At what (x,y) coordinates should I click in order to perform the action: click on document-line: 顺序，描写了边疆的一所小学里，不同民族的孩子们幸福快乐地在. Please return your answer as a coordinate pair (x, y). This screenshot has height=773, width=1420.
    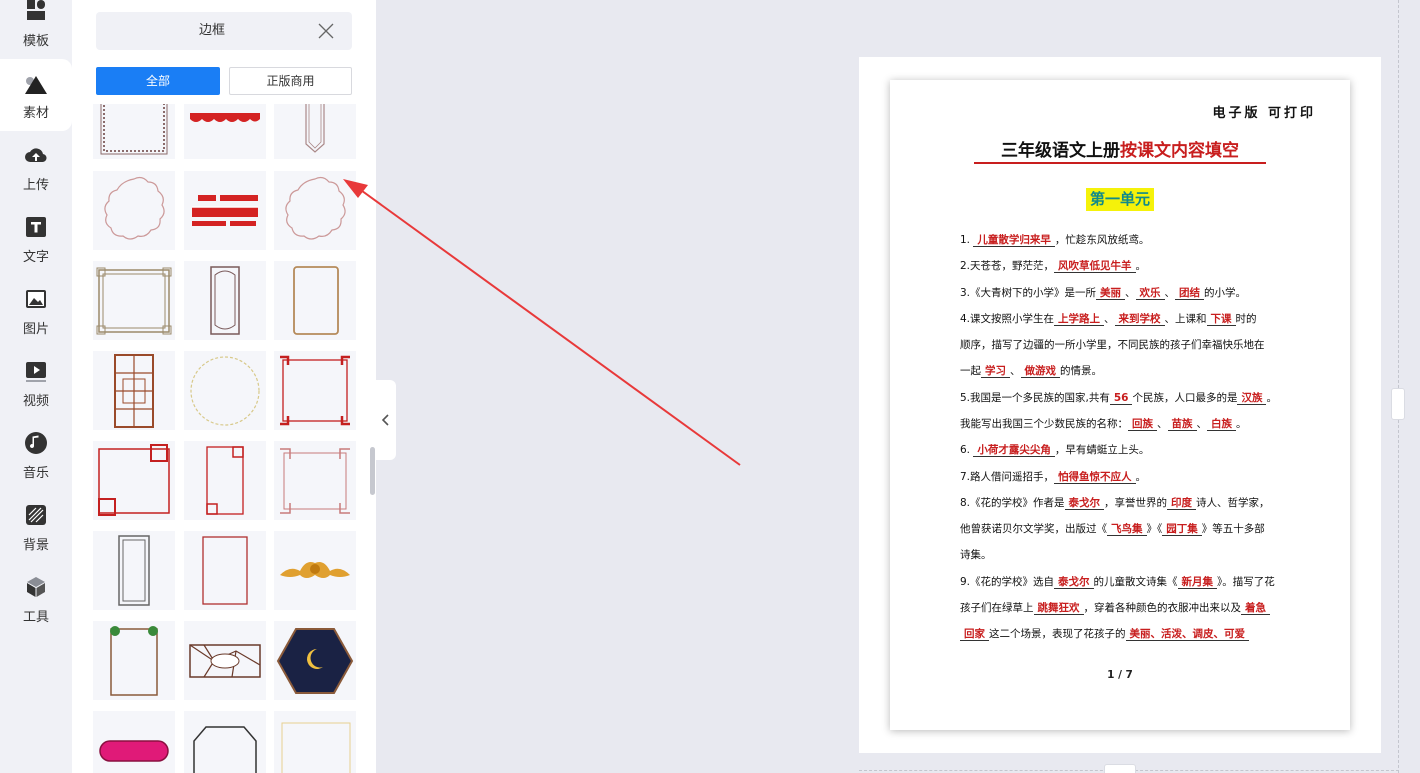
    Looking at the image, I should click on (1112, 345).